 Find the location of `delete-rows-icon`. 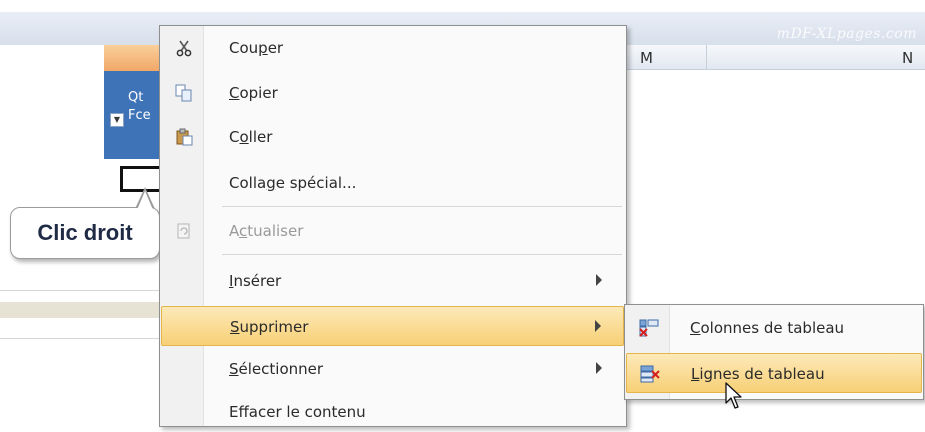

delete-rows-icon is located at coordinates (650, 374).